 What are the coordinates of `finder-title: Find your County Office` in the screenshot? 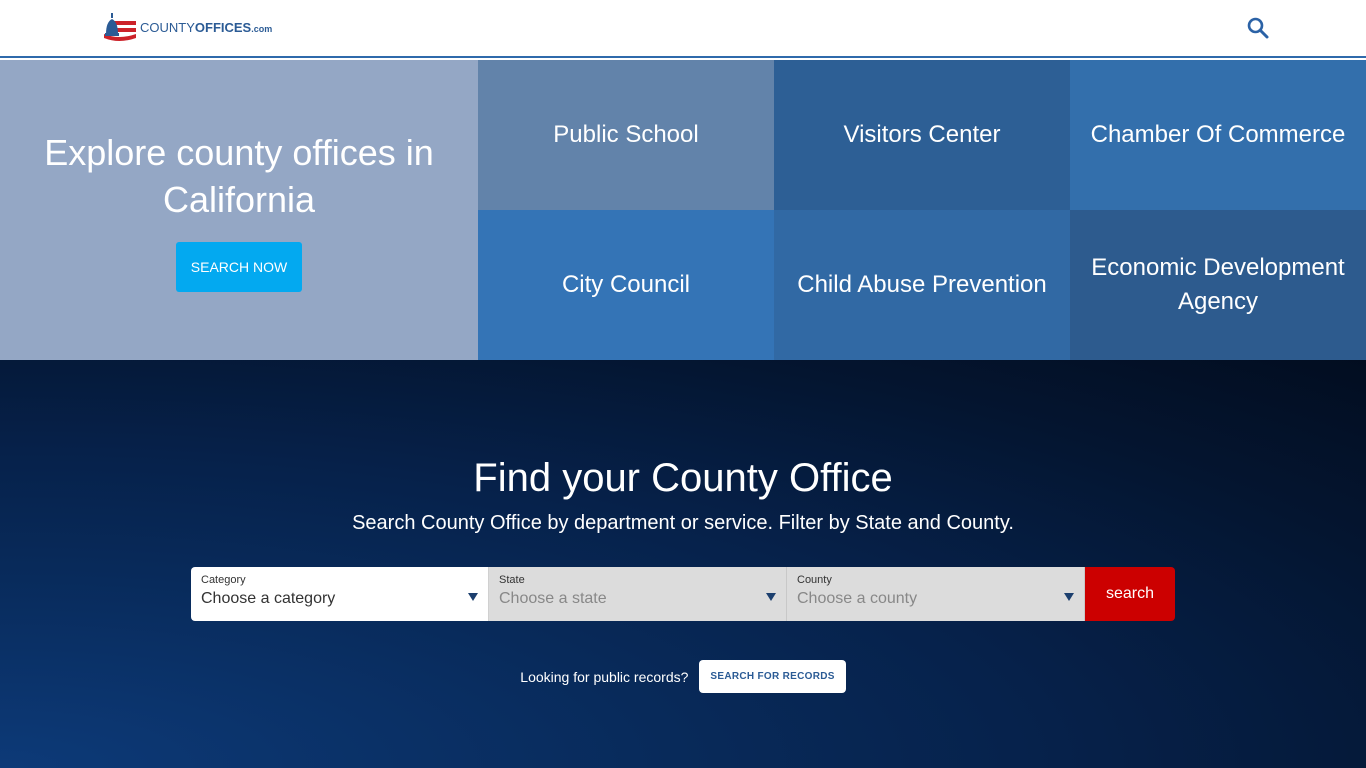 It's located at (683, 478).